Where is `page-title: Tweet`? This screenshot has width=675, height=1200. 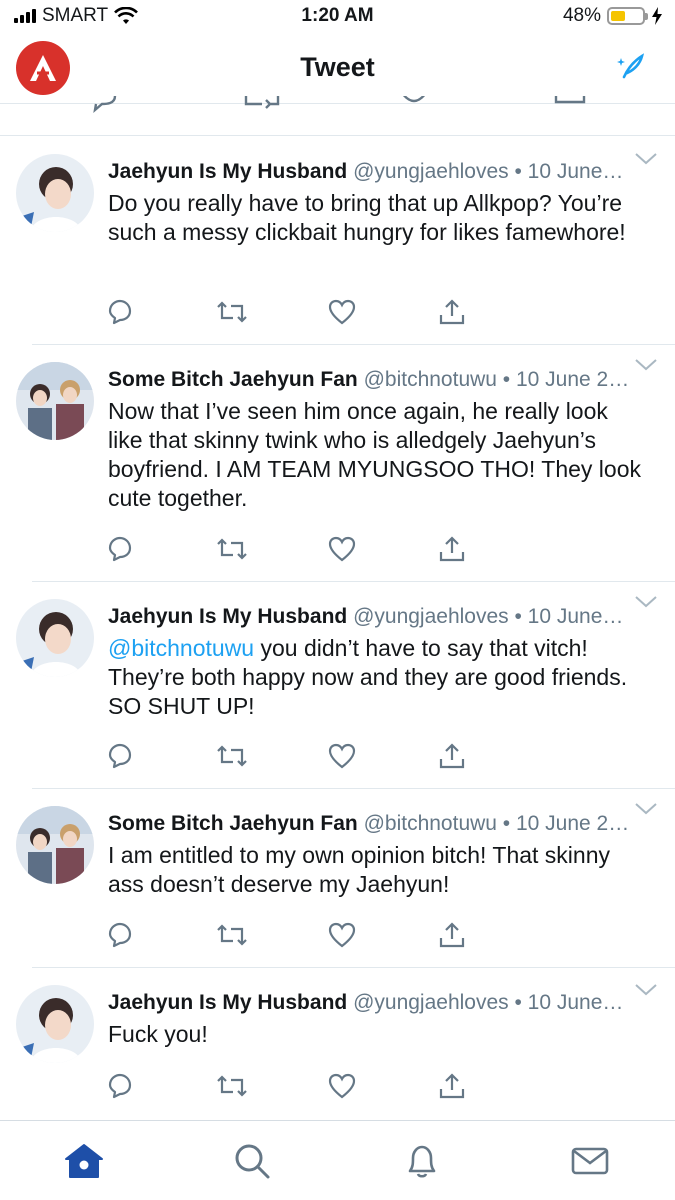
page-title: Tweet is located at coordinates (337, 67).